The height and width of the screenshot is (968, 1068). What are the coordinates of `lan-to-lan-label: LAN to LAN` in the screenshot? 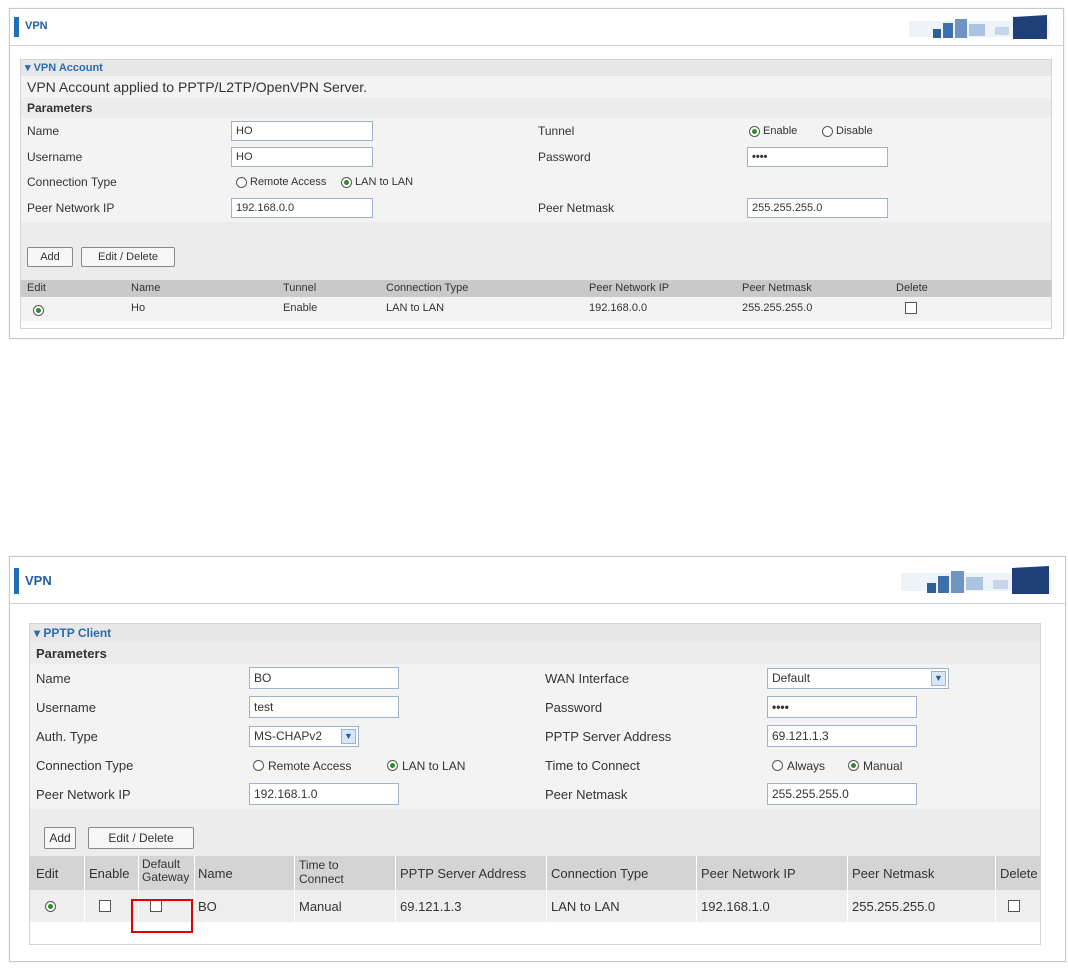 It's located at (434, 766).